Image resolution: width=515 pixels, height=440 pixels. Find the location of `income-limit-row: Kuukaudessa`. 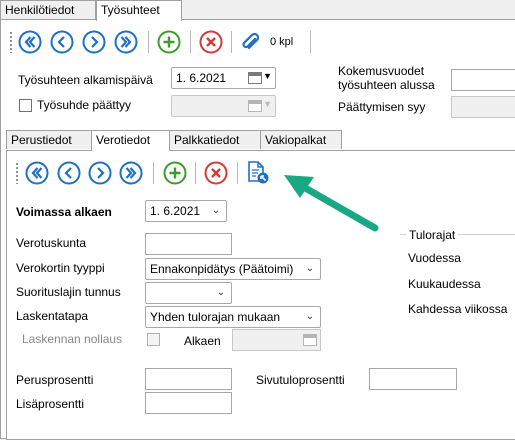

income-limit-row: Kuukaudessa is located at coordinates (444, 284).